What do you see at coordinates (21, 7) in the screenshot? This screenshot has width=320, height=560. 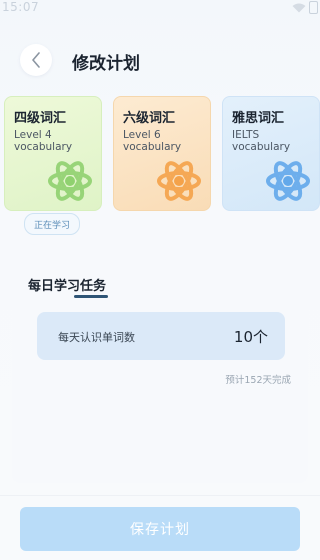 I see `status-time: 15:07` at bounding box center [21, 7].